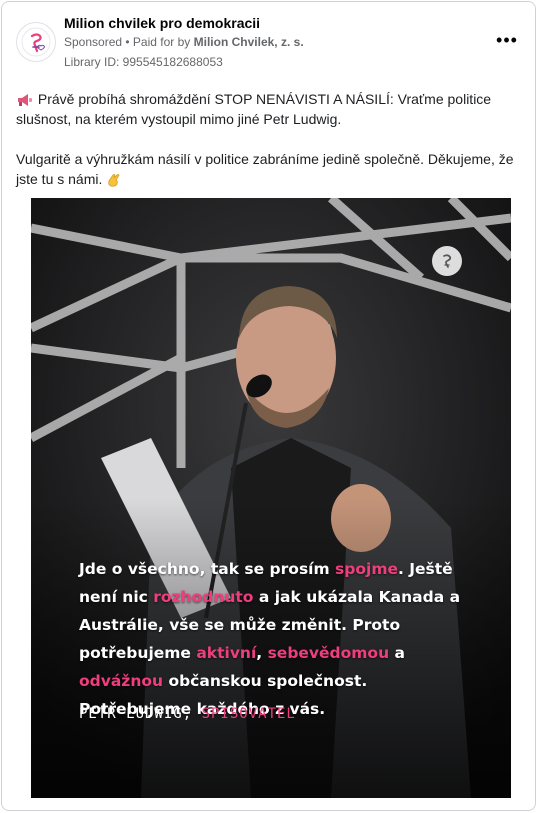  I want to click on paid-for-by: Milion Chvilek, z. s., so click(249, 42).